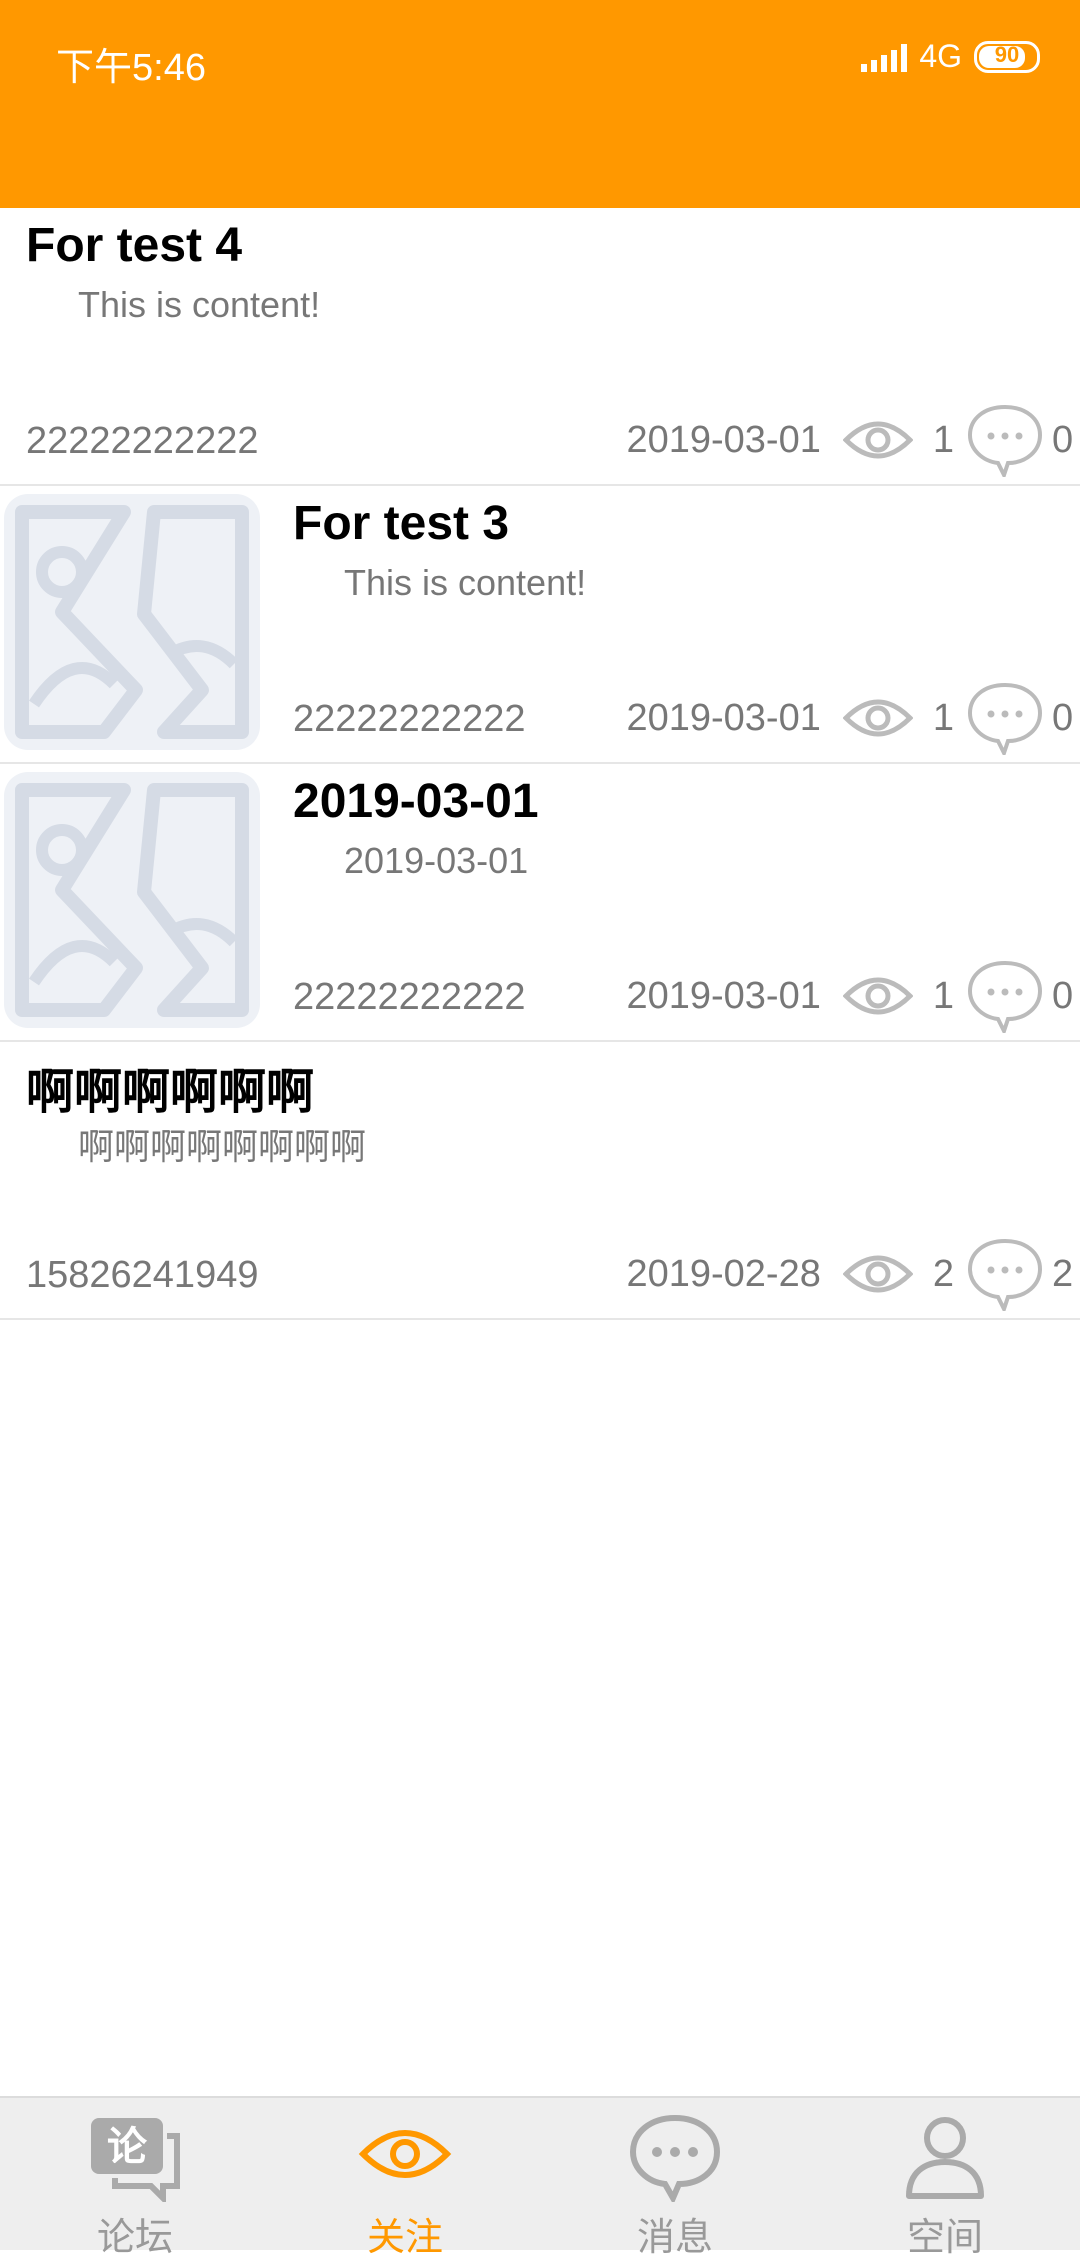 Image resolution: width=1080 pixels, height=2261 pixels. I want to click on tab-forum: 论 论坛, so click(135, 2178).